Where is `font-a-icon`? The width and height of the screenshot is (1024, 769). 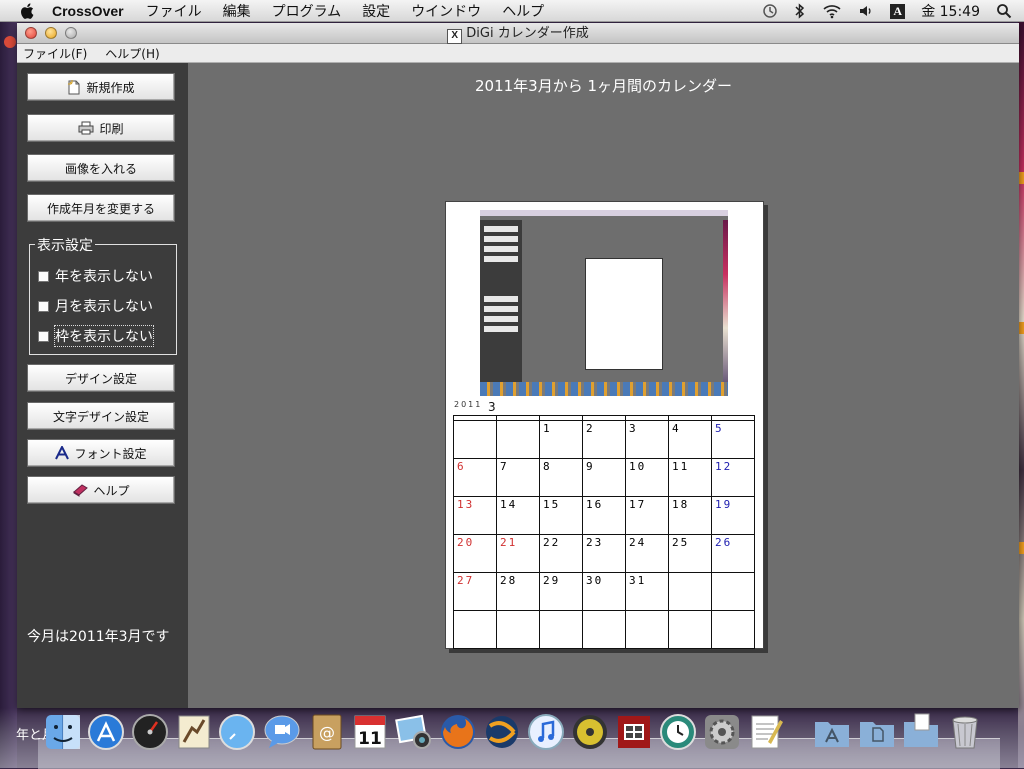
font-a-icon is located at coordinates (62, 453).